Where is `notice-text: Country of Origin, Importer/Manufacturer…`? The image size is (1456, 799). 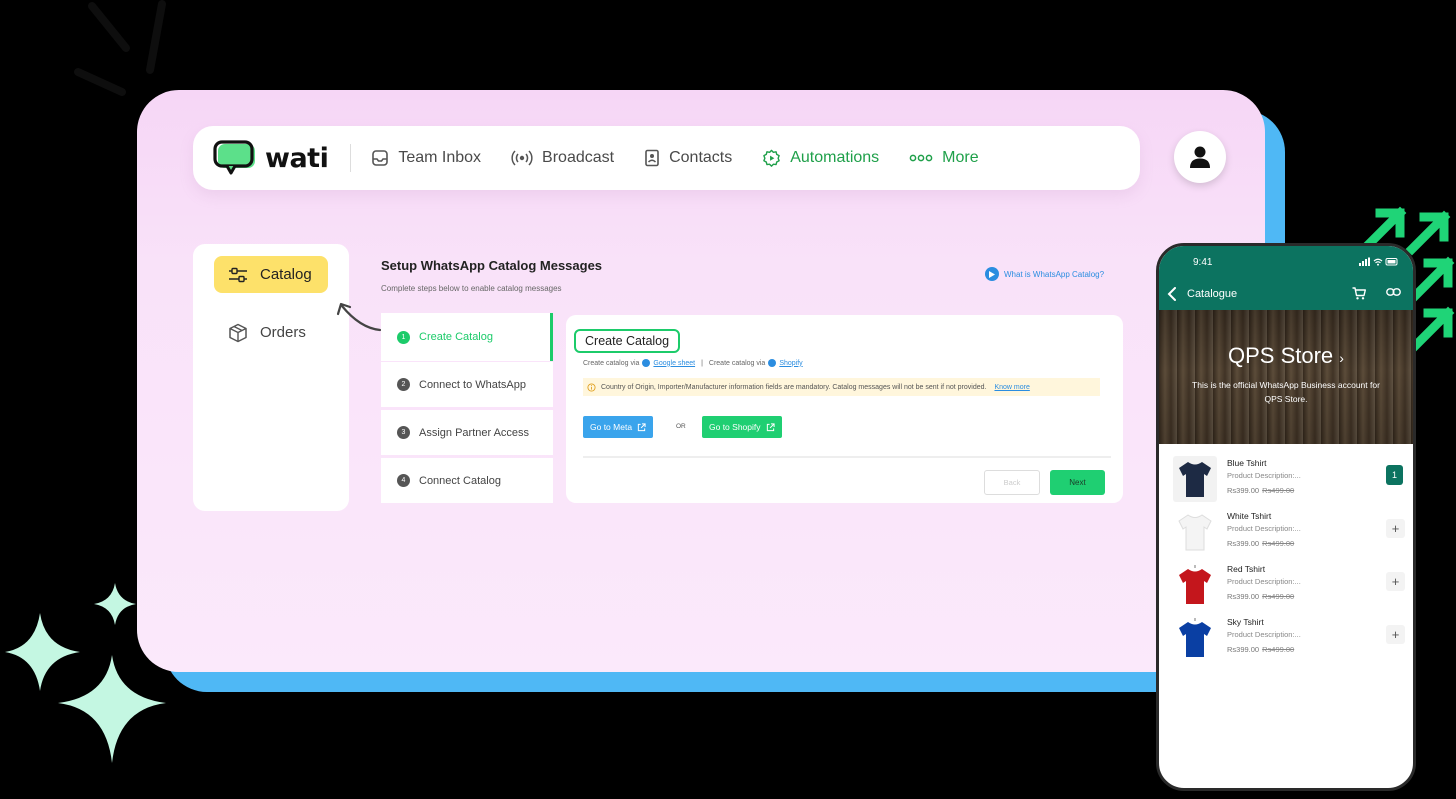
notice-text: Country of Origin, Importer/Manufacturer… is located at coordinates (794, 387).